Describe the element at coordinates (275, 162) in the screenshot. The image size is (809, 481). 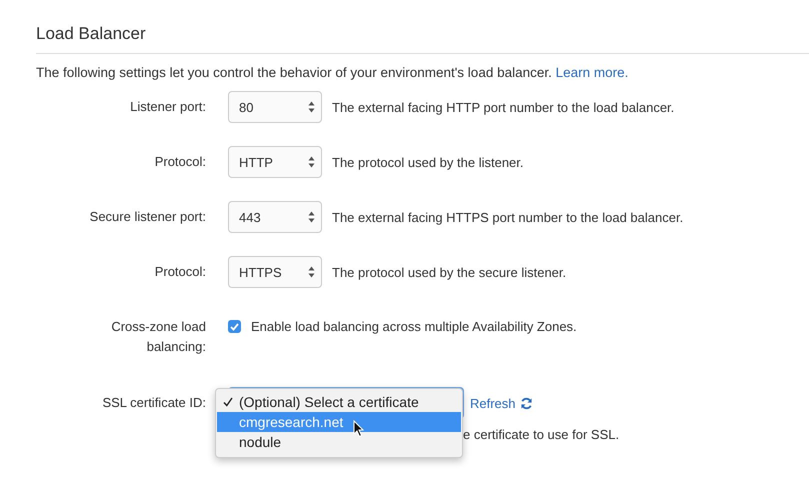
I see `select-field: HTTP` at that location.